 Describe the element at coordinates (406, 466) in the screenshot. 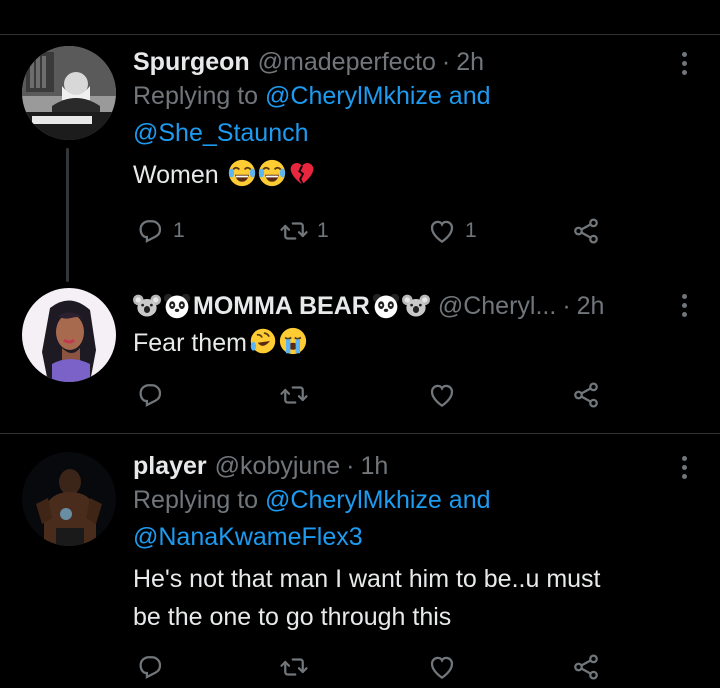

I see `tweet-header: player @kobyjune · 1h` at that location.